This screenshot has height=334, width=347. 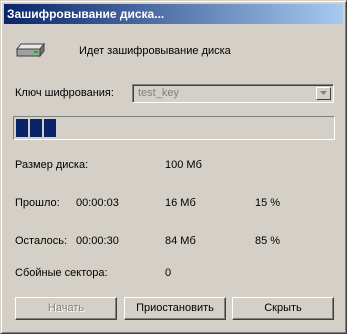 What do you see at coordinates (52, 165) in the screenshot?
I see `disk-size-label: Размер диска:` at bounding box center [52, 165].